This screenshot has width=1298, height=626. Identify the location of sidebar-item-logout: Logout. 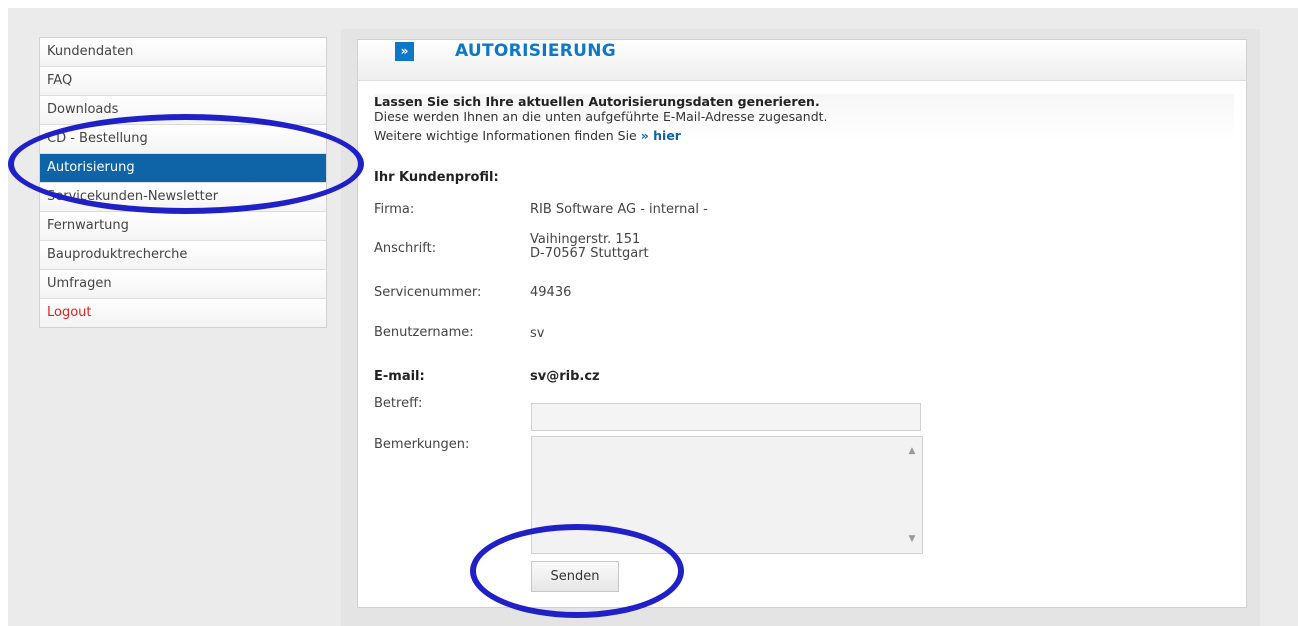
(183, 313).